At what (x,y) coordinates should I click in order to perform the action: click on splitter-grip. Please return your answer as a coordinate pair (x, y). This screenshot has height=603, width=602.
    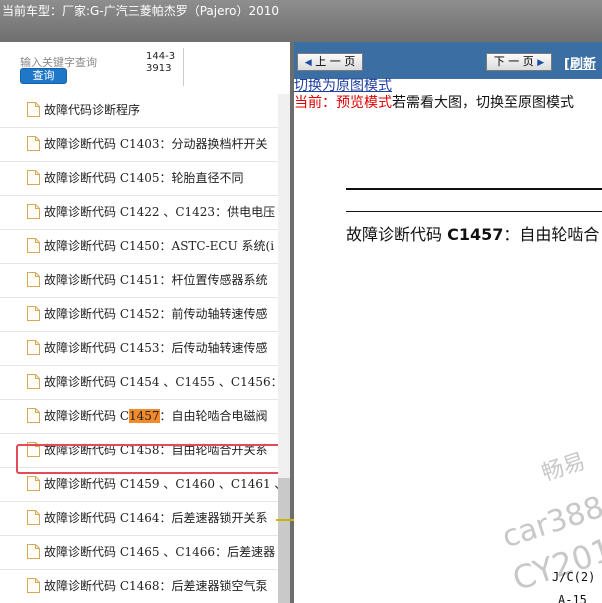
    Looking at the image, I should click on (285, 520).